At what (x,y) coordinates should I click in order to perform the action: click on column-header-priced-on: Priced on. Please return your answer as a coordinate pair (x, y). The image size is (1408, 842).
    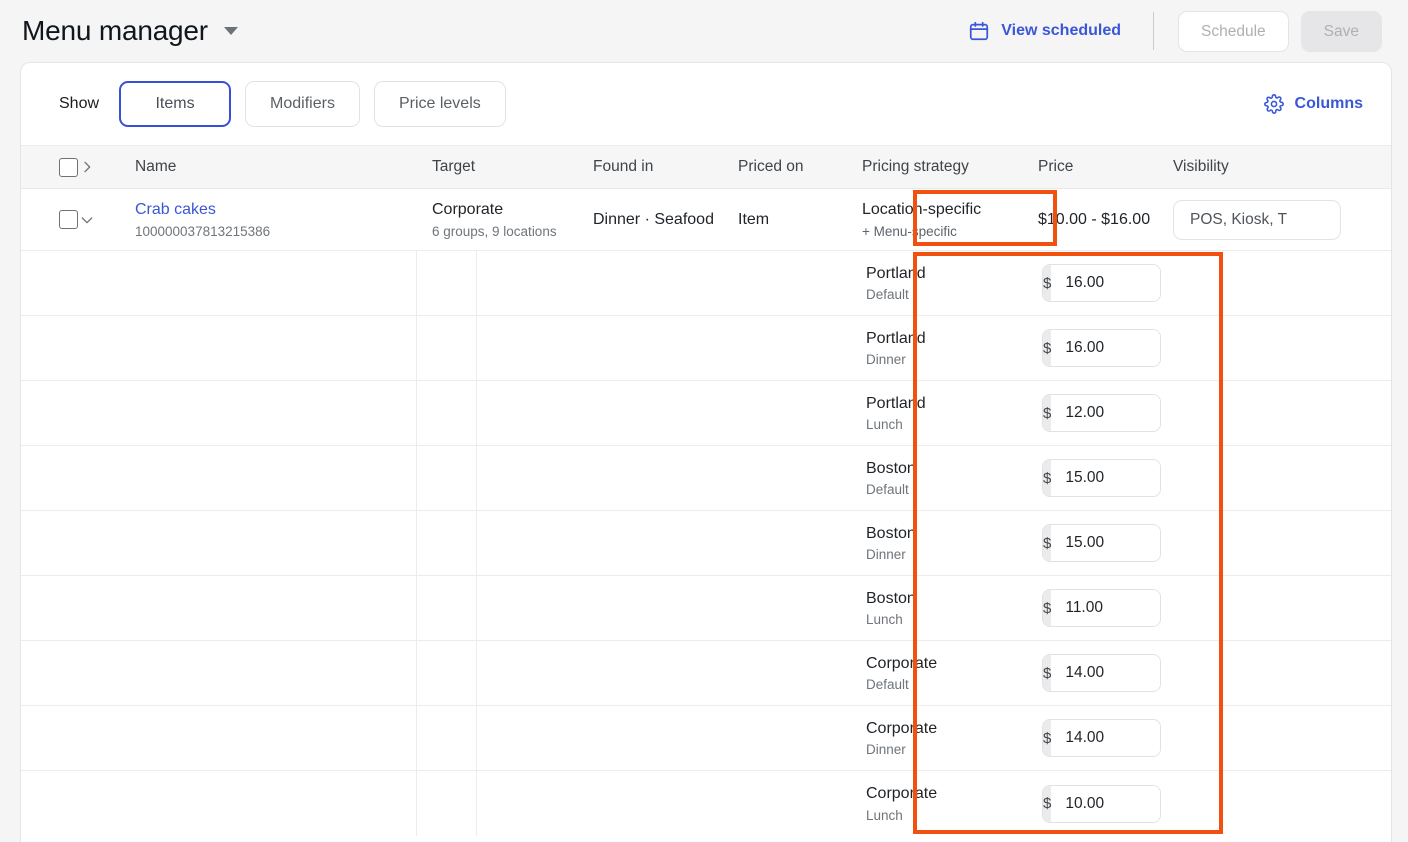
    Looking at the image, I should click on (800, 167).